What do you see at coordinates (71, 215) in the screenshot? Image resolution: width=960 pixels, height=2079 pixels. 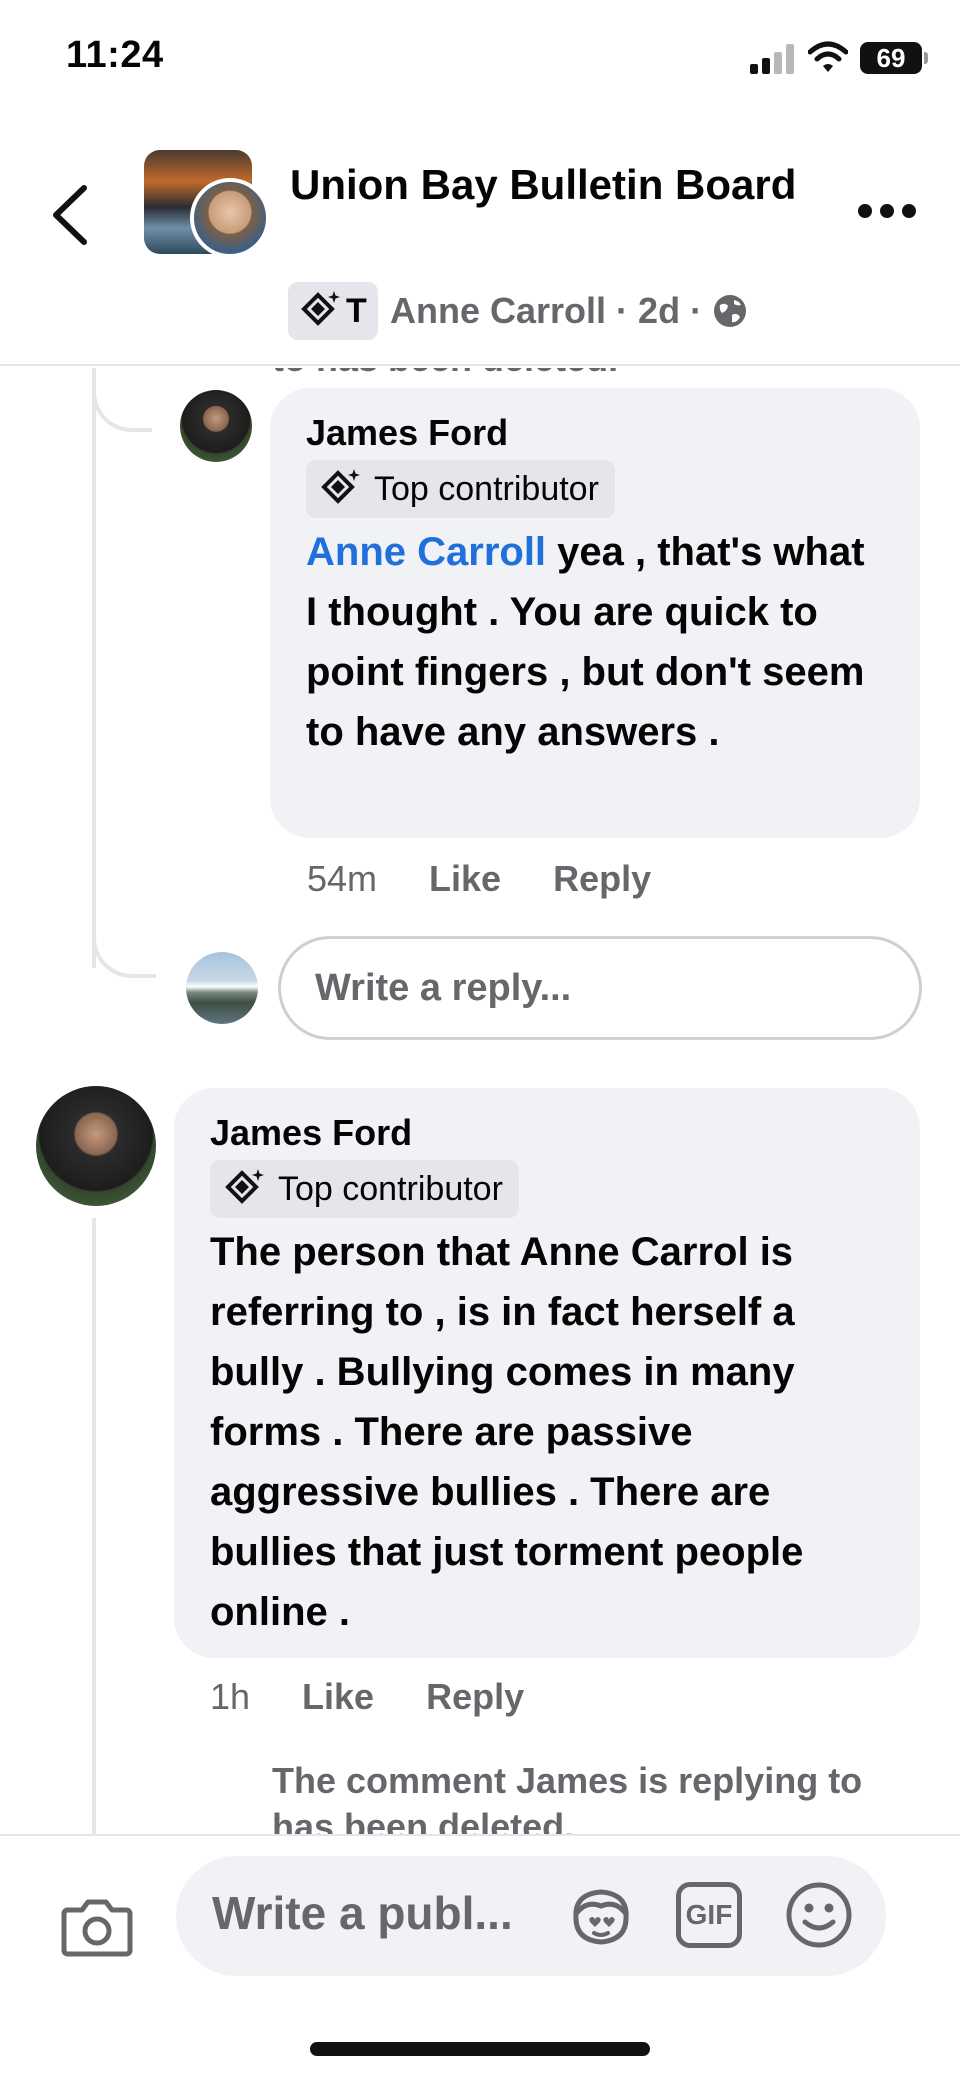 I see `back-chevron-icon` at bounding box center [71, 215].